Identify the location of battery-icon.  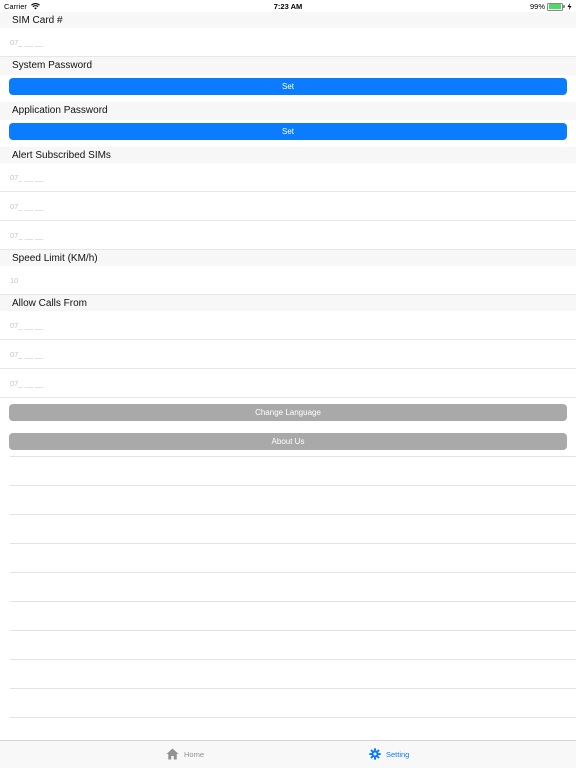
(556, 6).